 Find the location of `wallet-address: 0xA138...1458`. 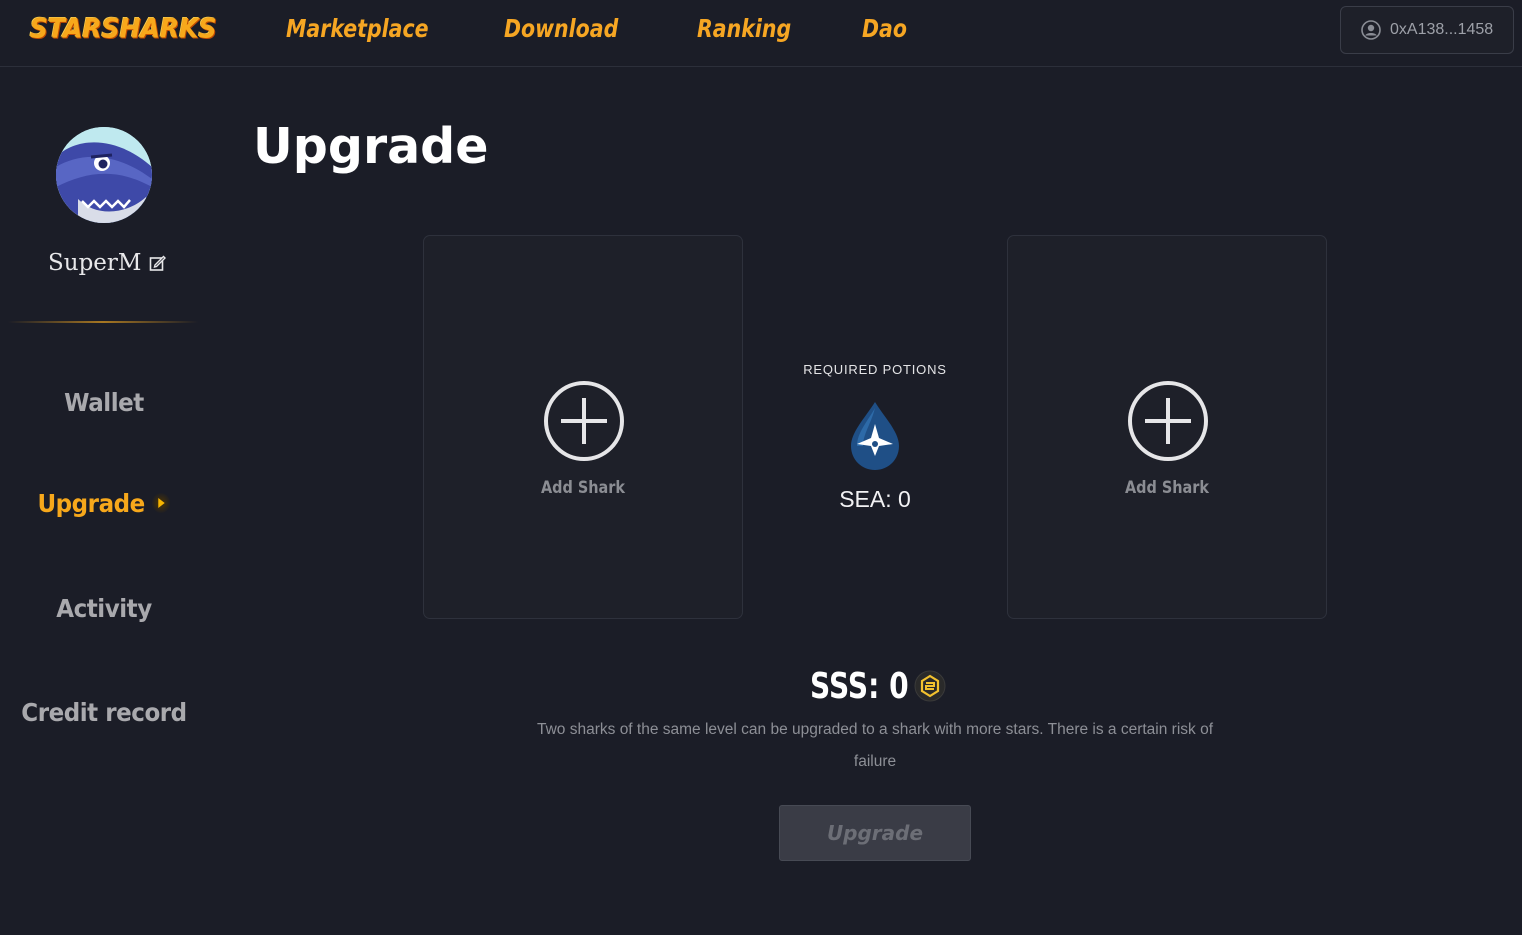

wallet-address: 0xA138...1458 is located at coordinates (1442, 29).